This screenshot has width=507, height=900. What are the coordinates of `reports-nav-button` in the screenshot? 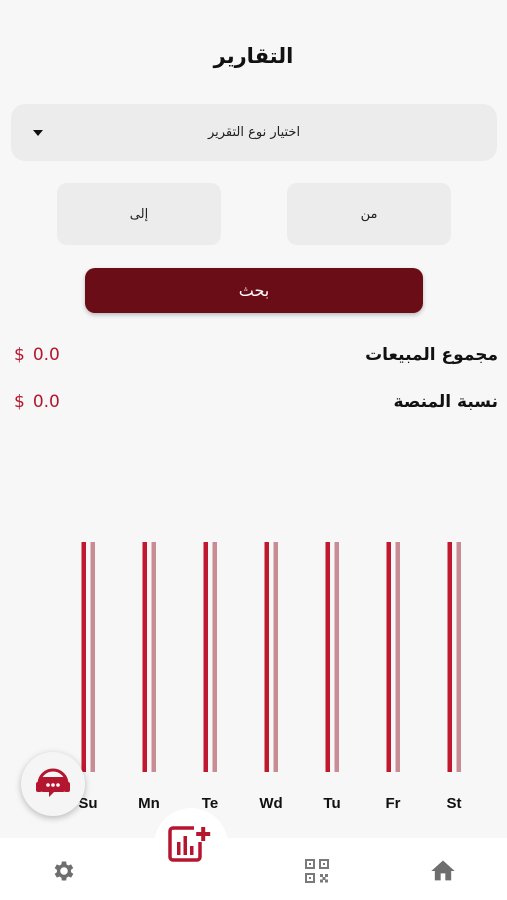 It's located at (191, 845).